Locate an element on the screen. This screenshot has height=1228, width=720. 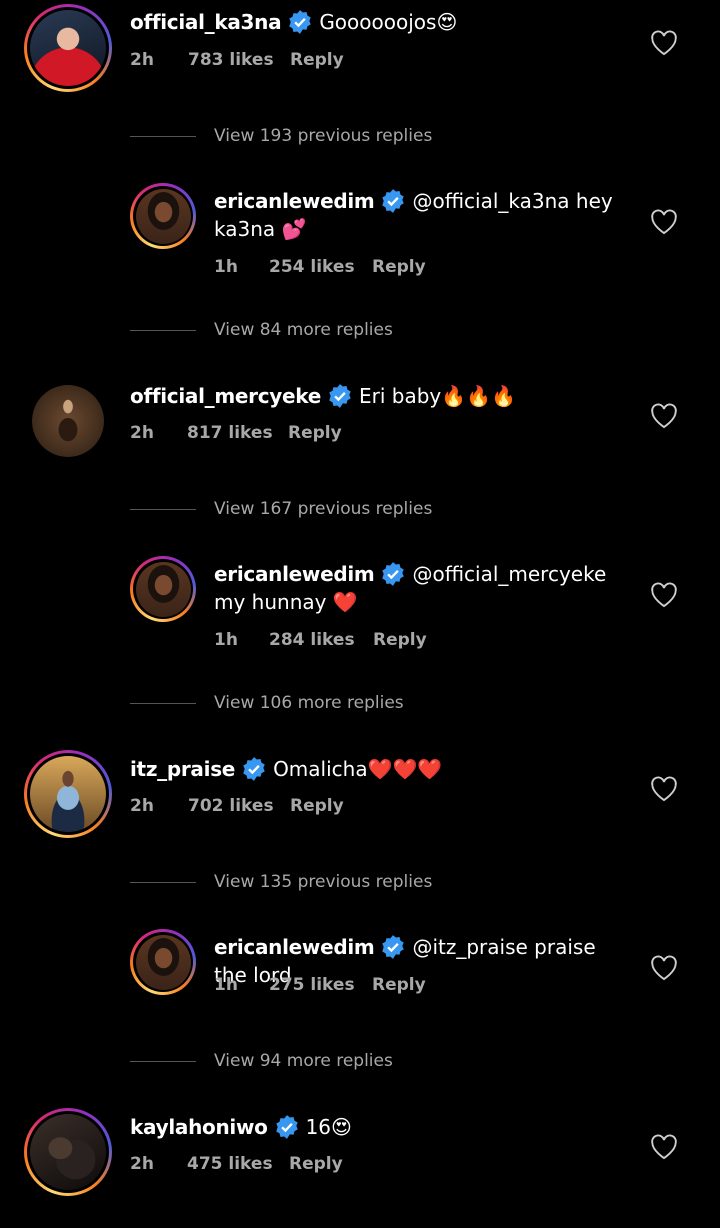
comment-username: official_ka3na is located at coordinates (206, 22).